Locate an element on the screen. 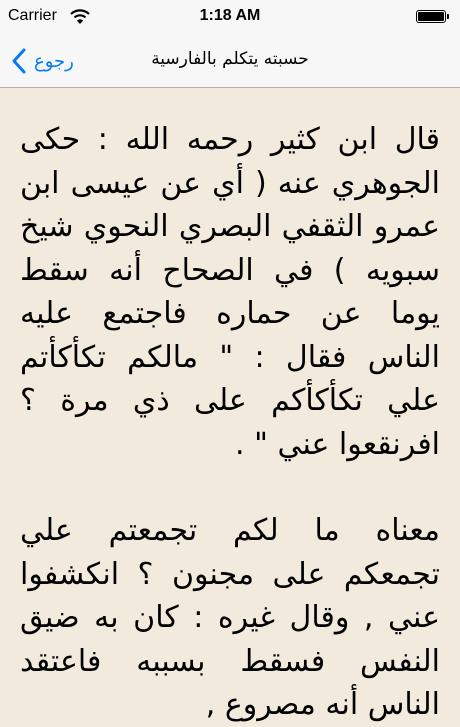  back-button-label: رجوع is located at coordinates (54, 61).